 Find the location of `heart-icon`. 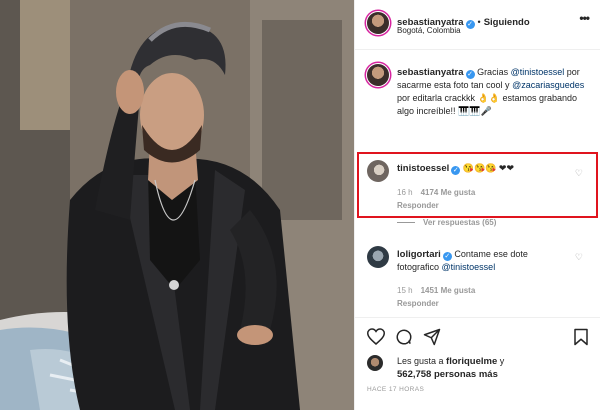

heart-icon is located at coordinates (376, 336).